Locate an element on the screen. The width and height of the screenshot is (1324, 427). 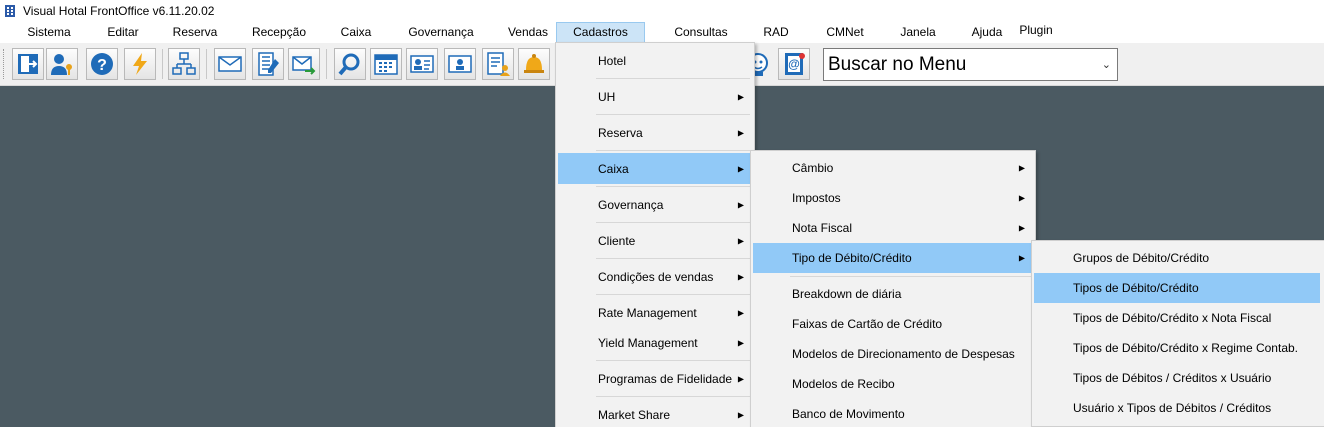
menu-cmnet: CMNet is located at coordinates (845, 32).